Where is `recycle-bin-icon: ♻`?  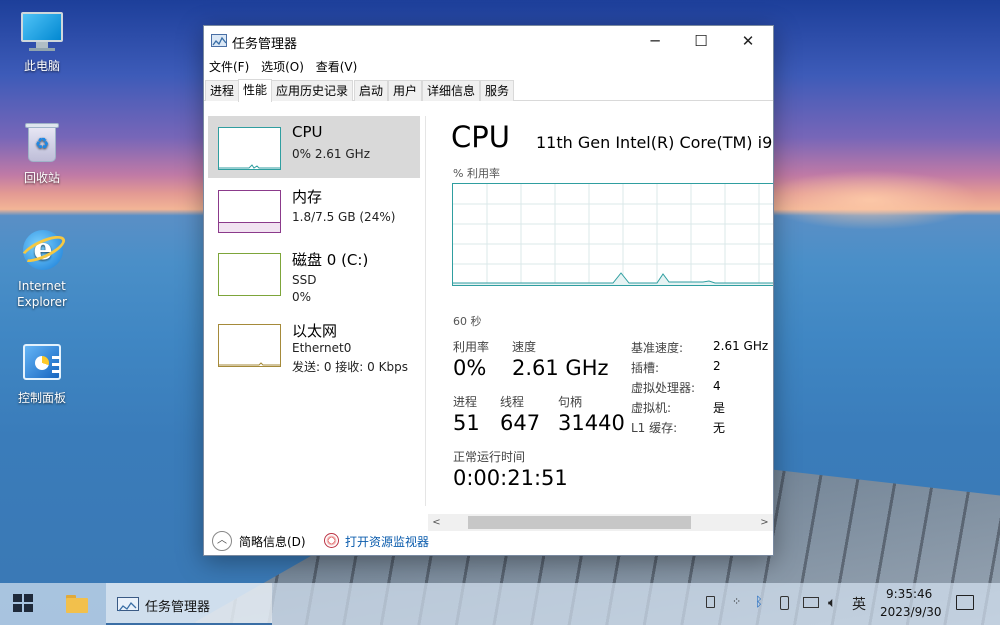
recycle-bin-icon: ♻ is located at coordinates (42, 143).